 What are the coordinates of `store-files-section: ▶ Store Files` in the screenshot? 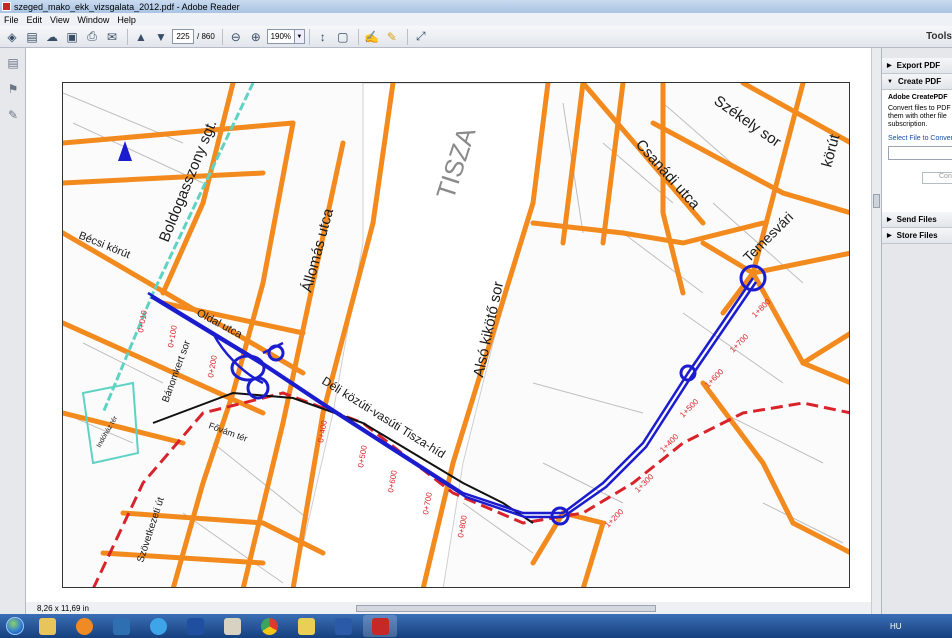 It's located at (917, 236).